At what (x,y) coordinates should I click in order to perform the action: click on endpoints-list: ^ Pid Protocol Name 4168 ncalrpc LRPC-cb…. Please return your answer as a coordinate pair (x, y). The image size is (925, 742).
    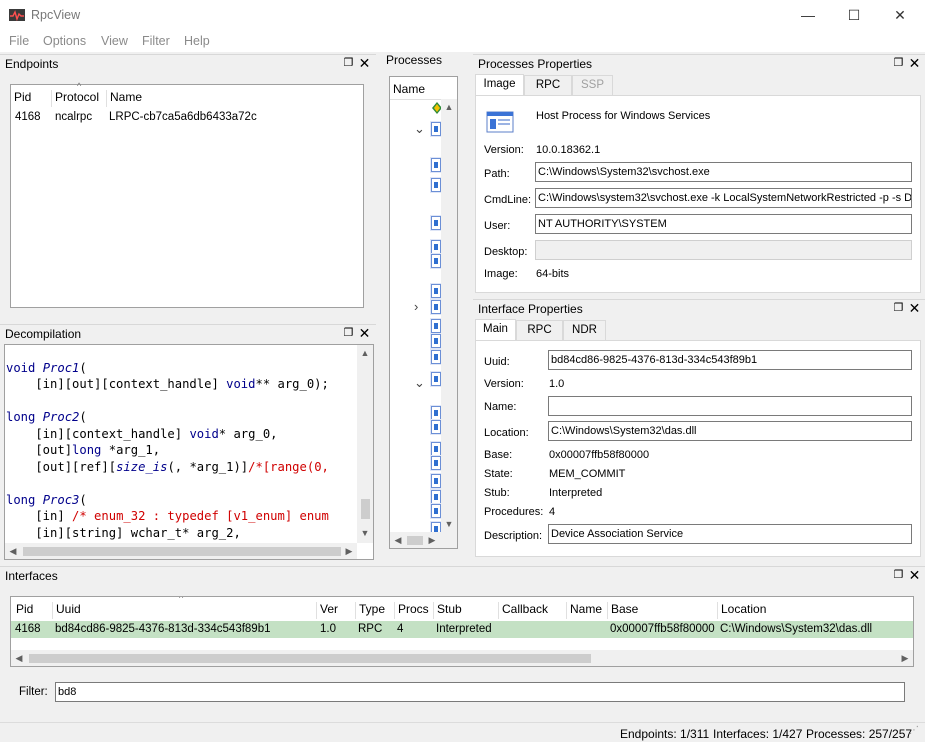
    Looking at the image, I should click on (187, 194).